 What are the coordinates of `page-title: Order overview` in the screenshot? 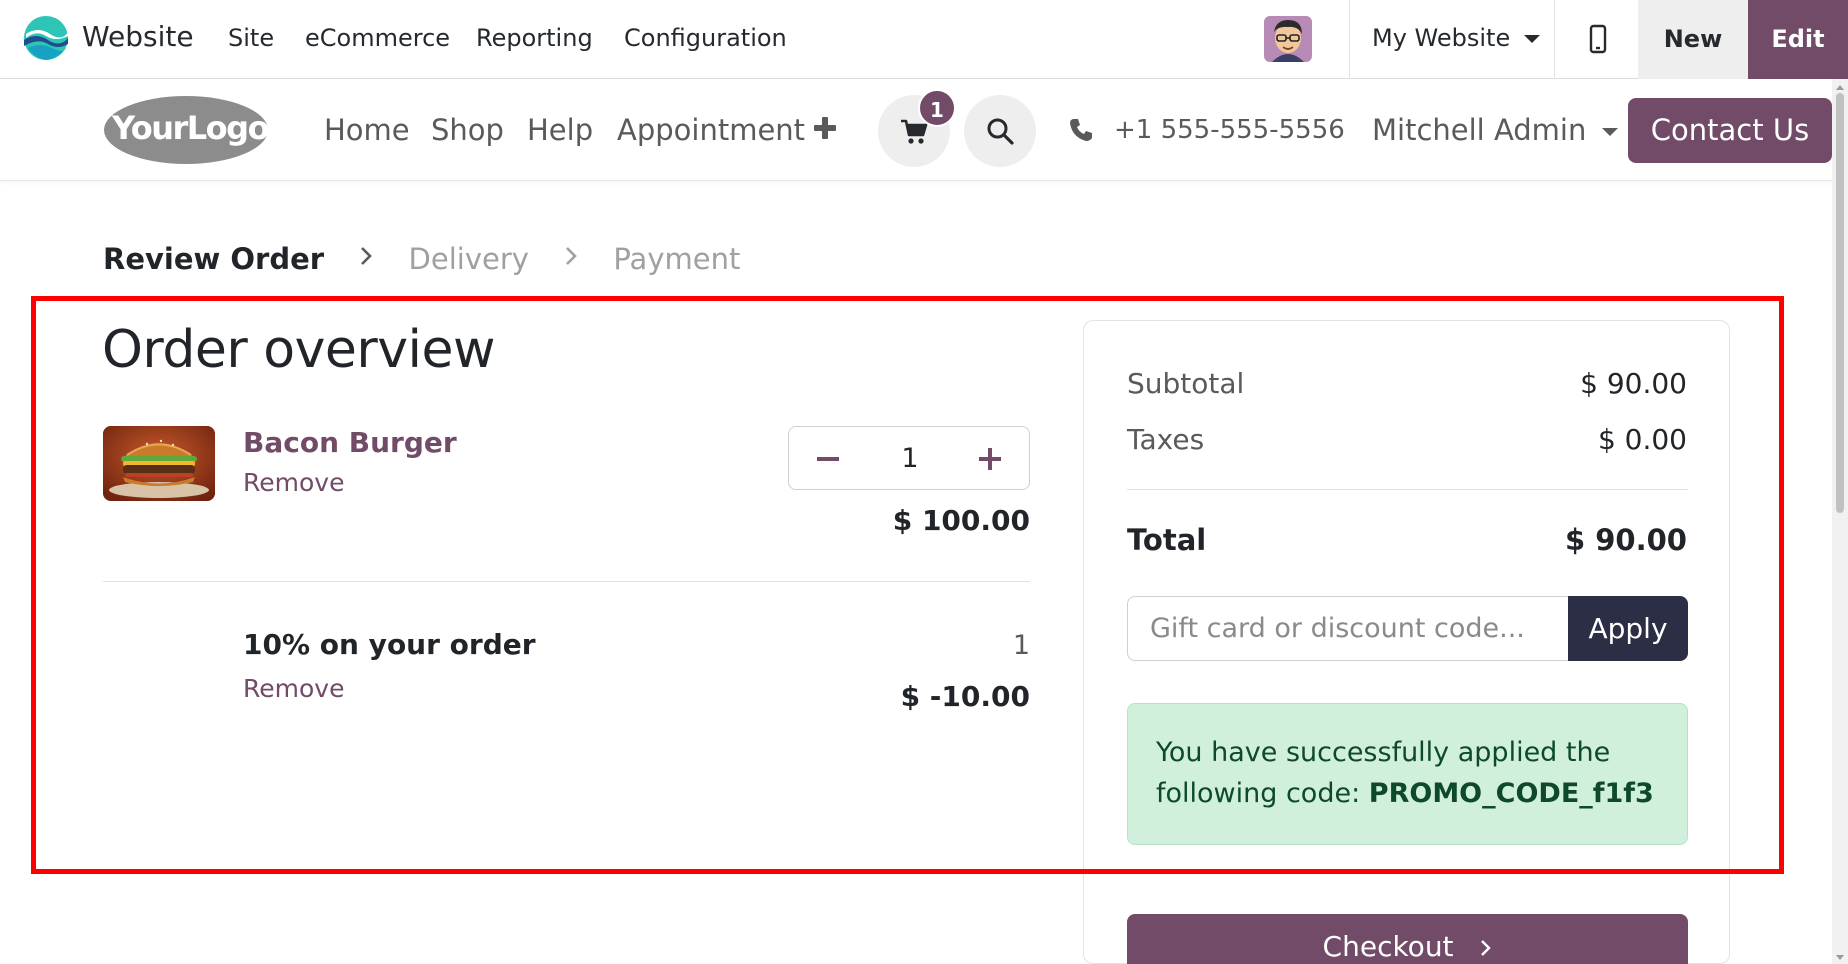 It's located at (299, 350).